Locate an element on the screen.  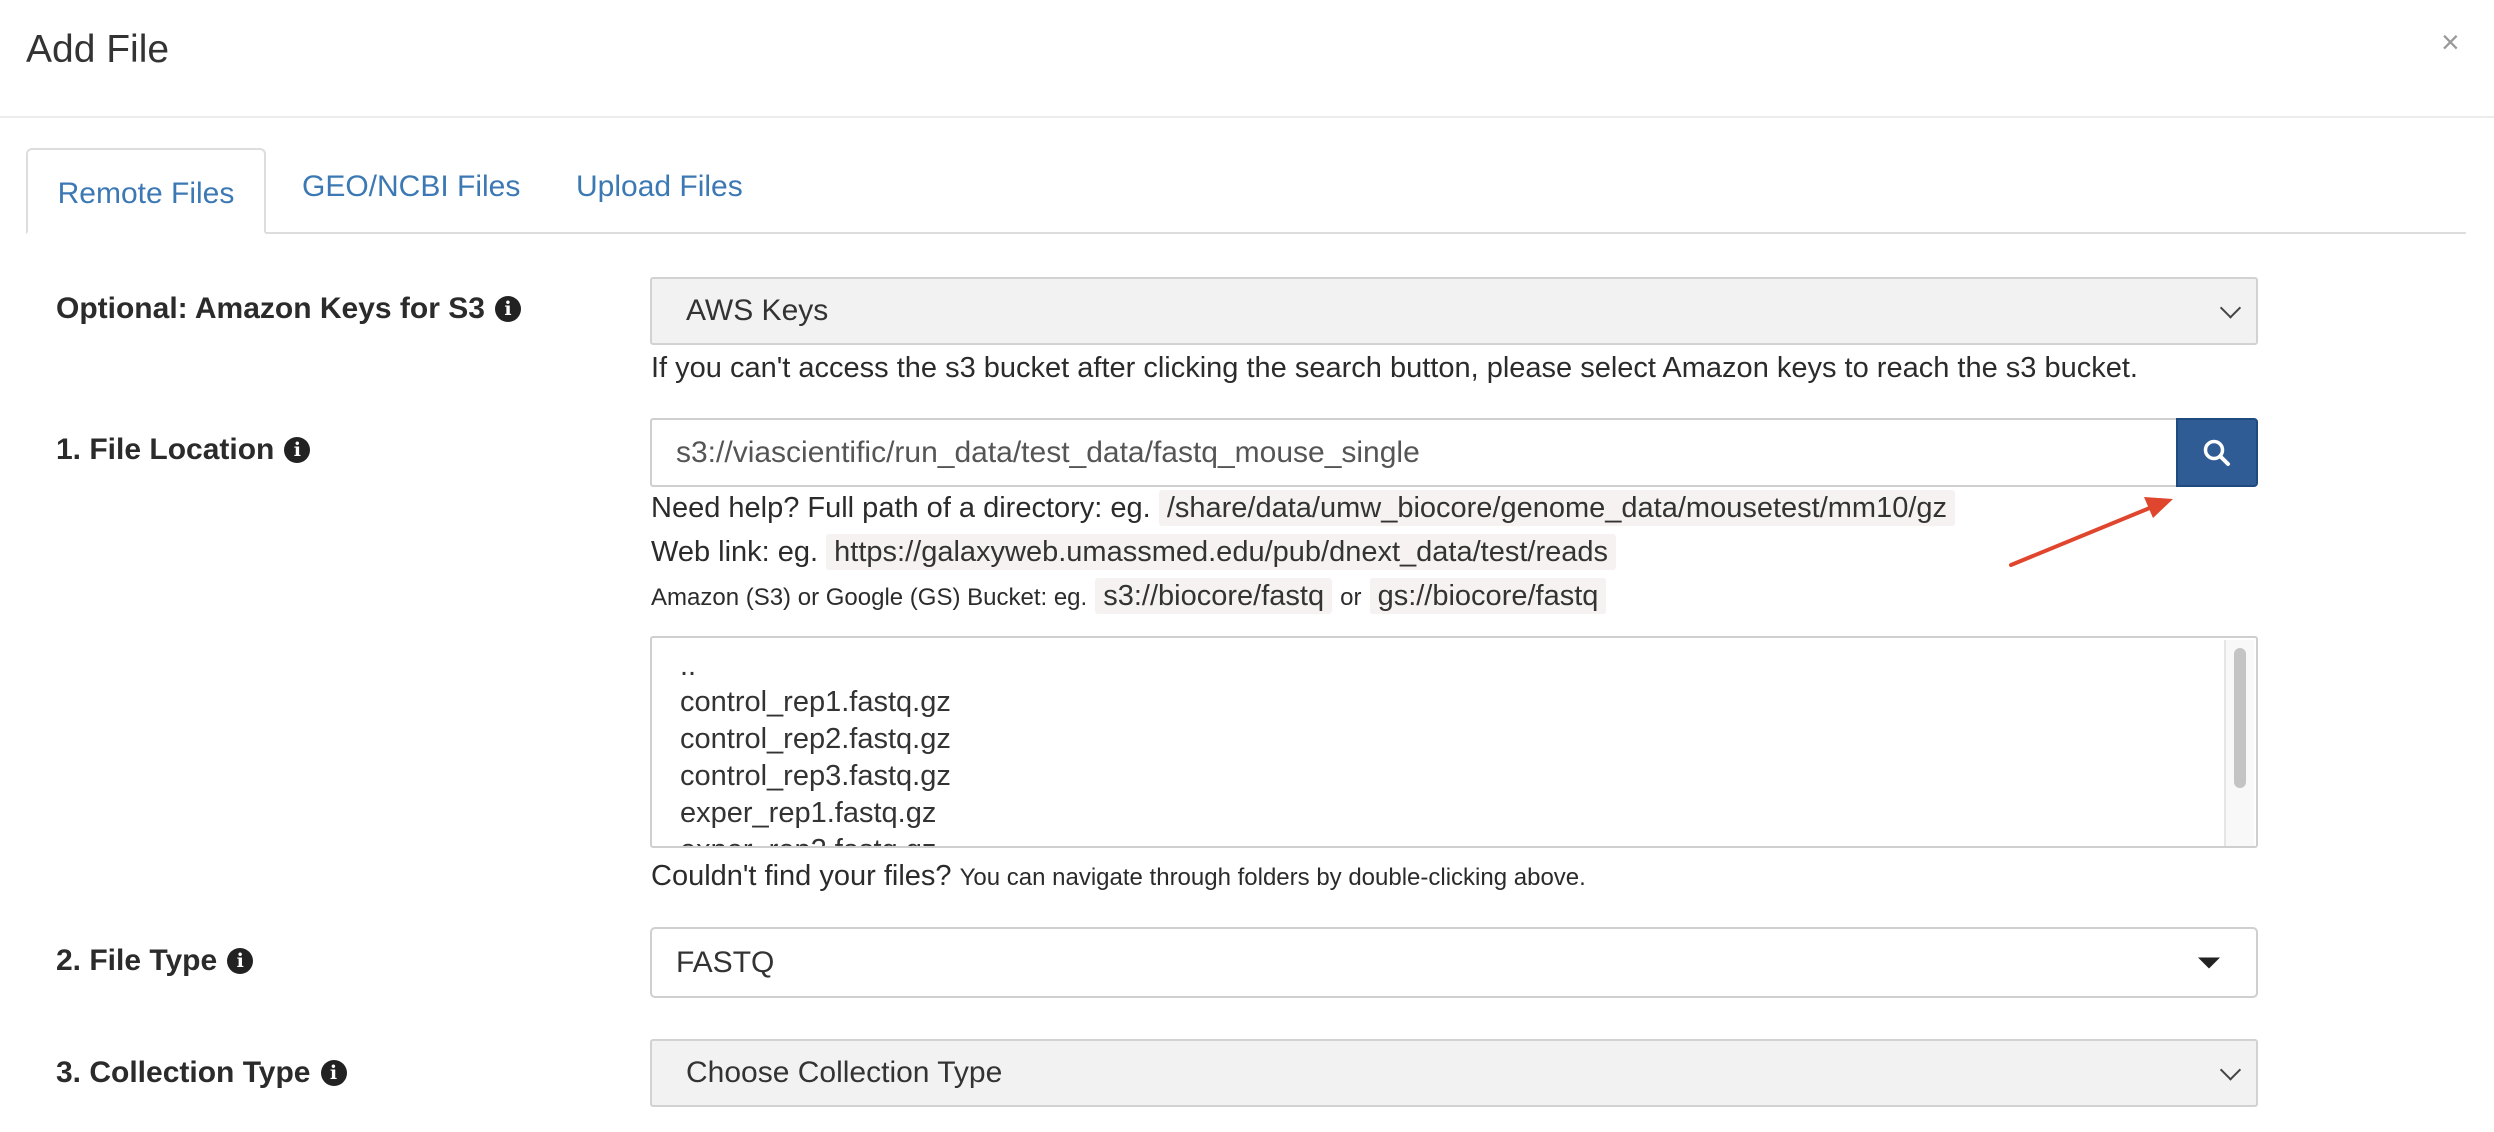
tab-remote-files: Remote Files is located at coordinates (146, 191).